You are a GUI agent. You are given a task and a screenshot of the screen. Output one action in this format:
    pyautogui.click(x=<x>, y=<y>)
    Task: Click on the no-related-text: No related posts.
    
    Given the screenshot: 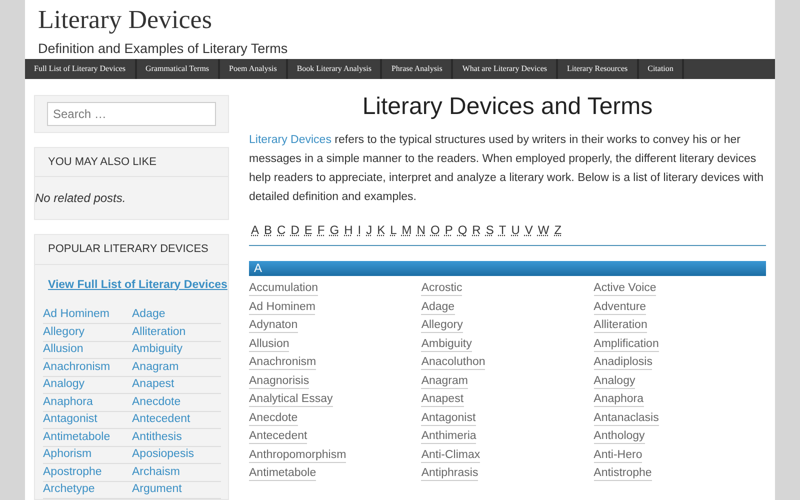 What is the action you would take?
    pyautogui.click(x=81, y=198)
    